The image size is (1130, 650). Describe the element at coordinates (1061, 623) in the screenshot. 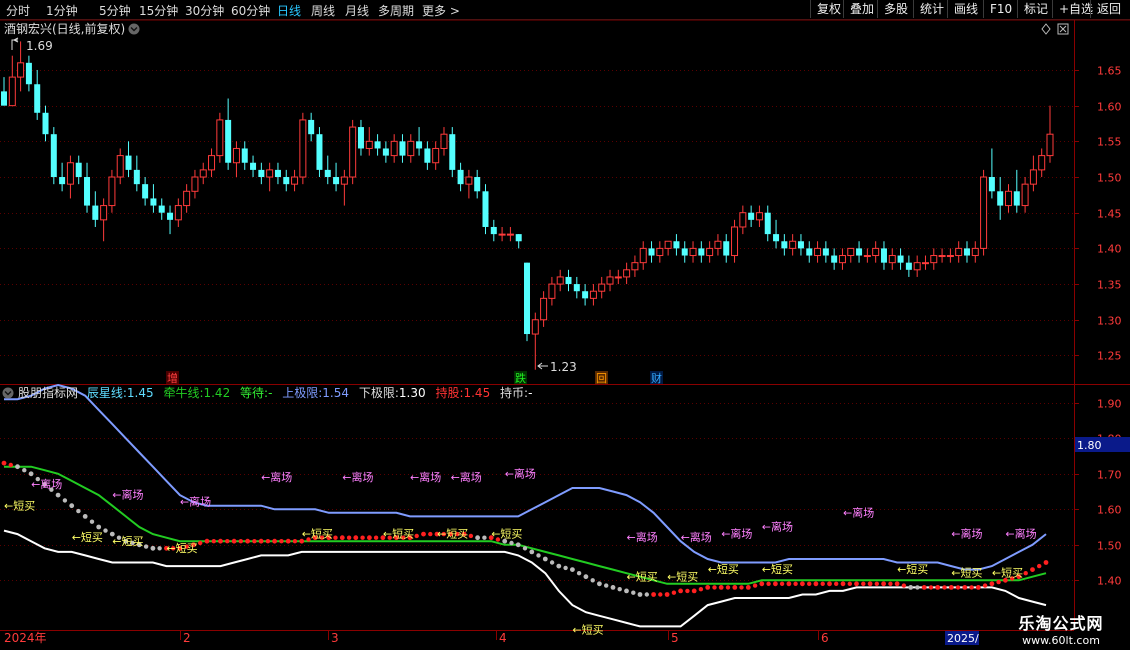

I see `watermark-title: 乐淘公式网` at that location.